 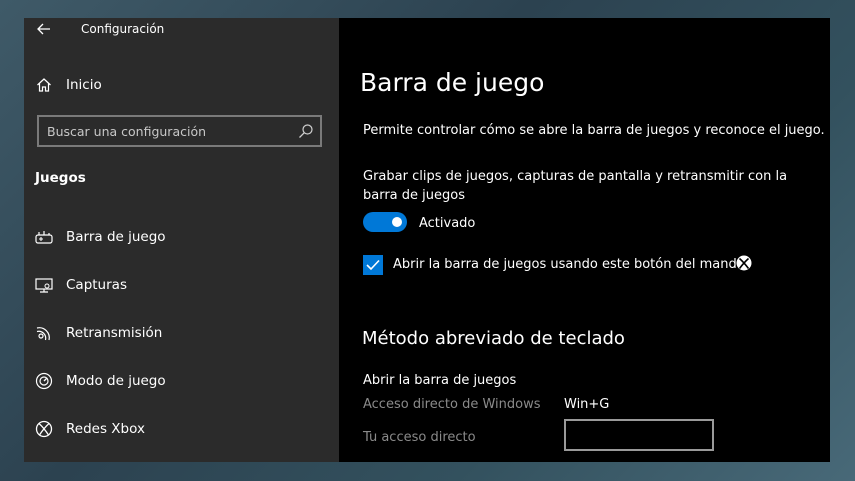 I want to click on sidebar-item-broadcast: Retransmisión, so click(x=181, y=333).